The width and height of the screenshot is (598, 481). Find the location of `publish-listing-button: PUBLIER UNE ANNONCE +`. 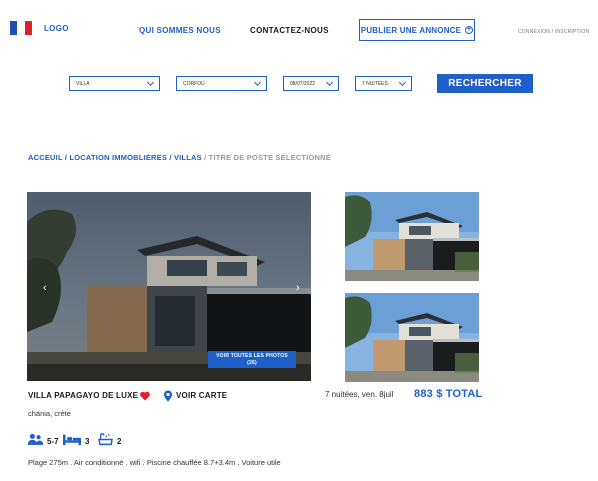

publish-listing-button: PUBLIER UNE ANNONCE + is located at coordinates (417, 30).